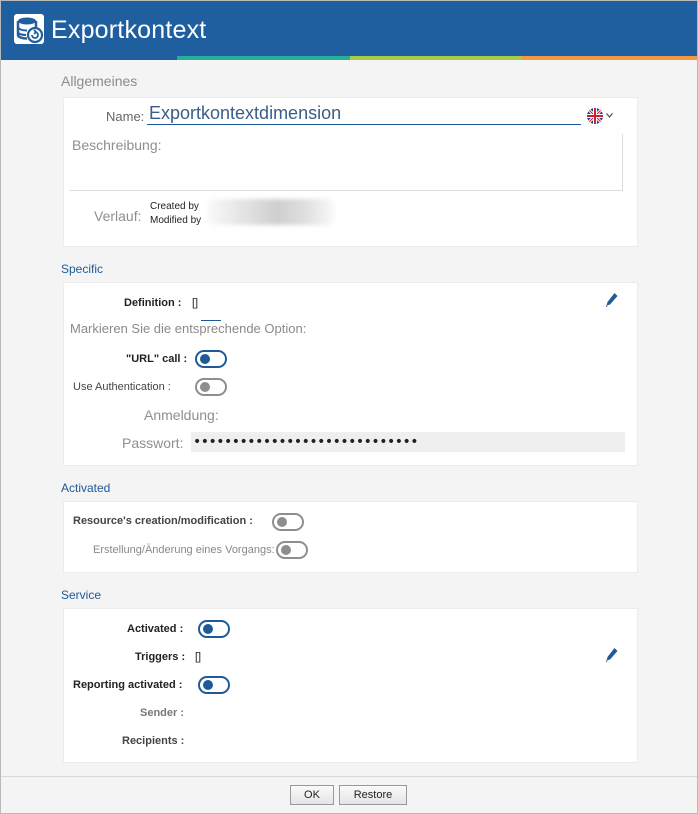 The height and width of the screenshot is (814, 698). What do you see at coordinates (211, 387) in the screenshot?
I see `use-authentication-toggle` at bounding box center [211, 387].